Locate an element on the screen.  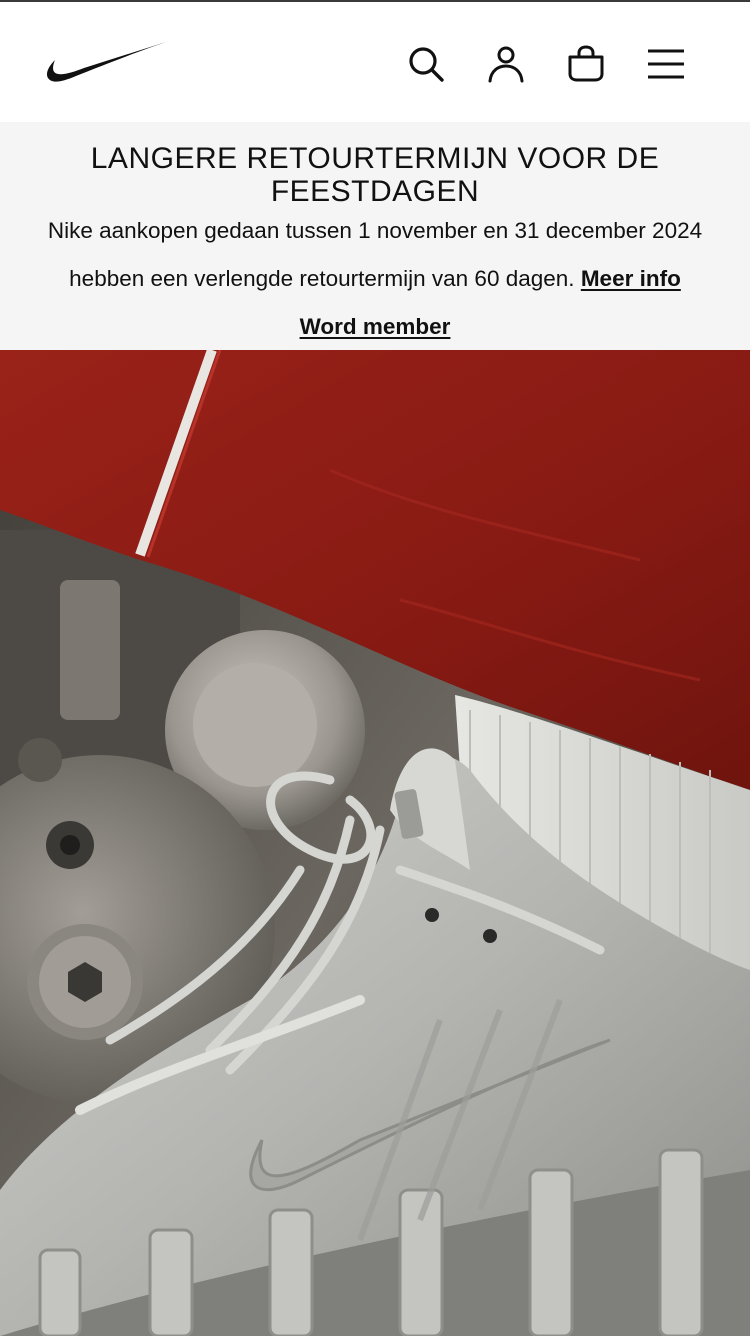
account-button is located at coordinates (506, 64).